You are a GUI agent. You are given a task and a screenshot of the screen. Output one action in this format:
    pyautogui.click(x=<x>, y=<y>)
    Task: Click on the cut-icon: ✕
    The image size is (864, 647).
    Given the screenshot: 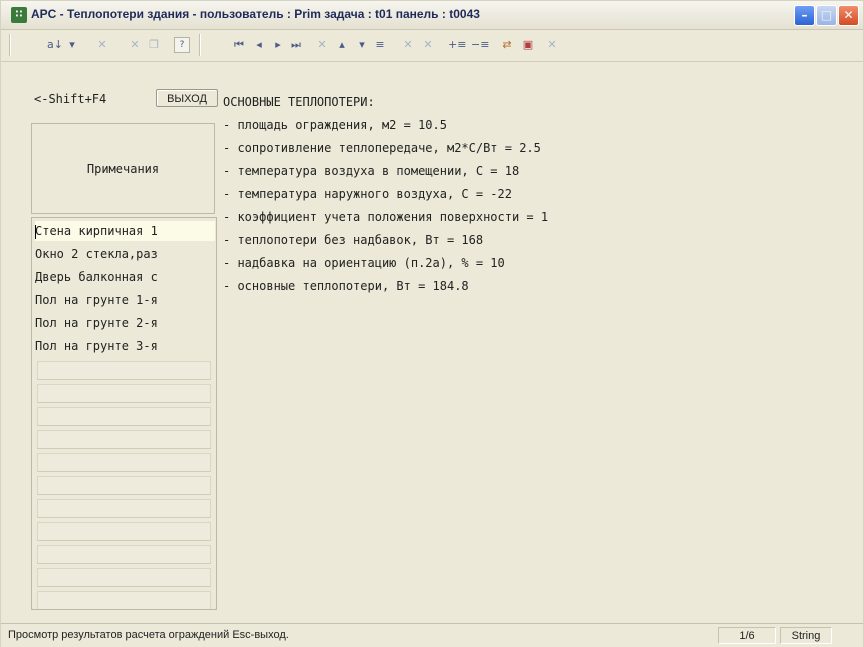 What is the action you would take?
    pyautogui.click(x=135, y=45)
    